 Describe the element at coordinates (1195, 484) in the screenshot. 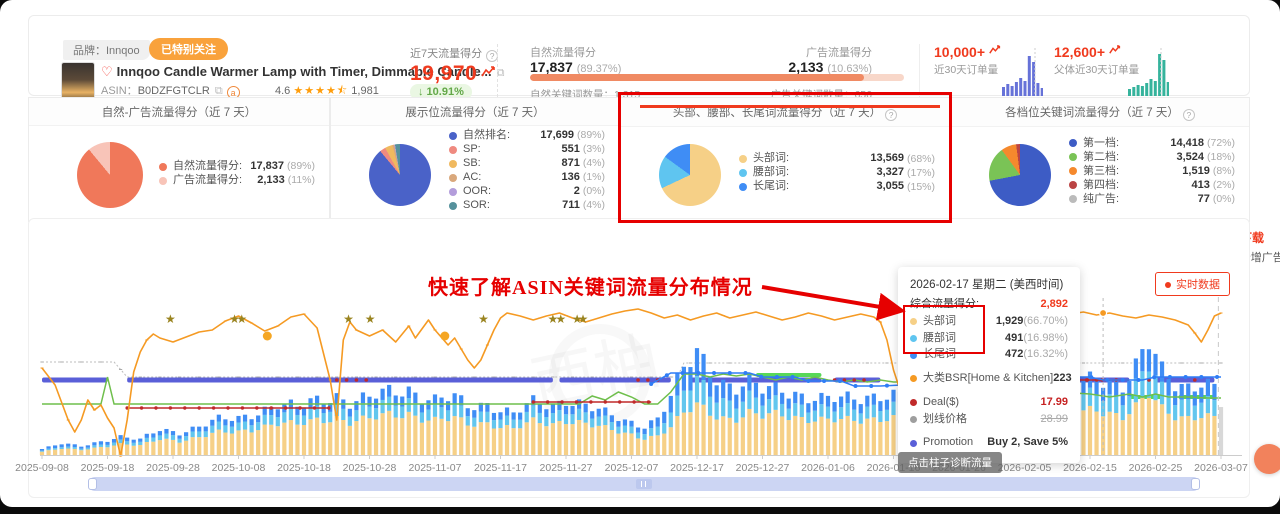

I see `scrollbar-right-handle` at that location.